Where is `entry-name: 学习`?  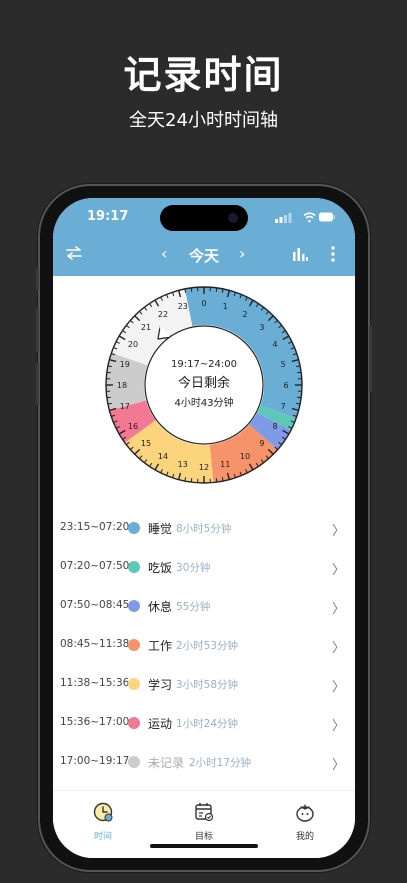 entry-name: 学习 is located at coordinates (160, 685).